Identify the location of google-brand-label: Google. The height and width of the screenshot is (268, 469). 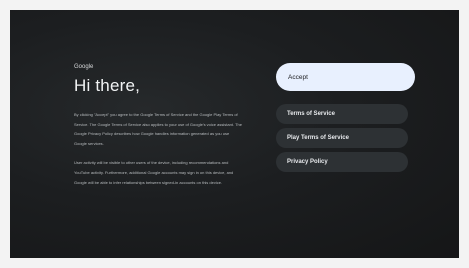
(84, 67).